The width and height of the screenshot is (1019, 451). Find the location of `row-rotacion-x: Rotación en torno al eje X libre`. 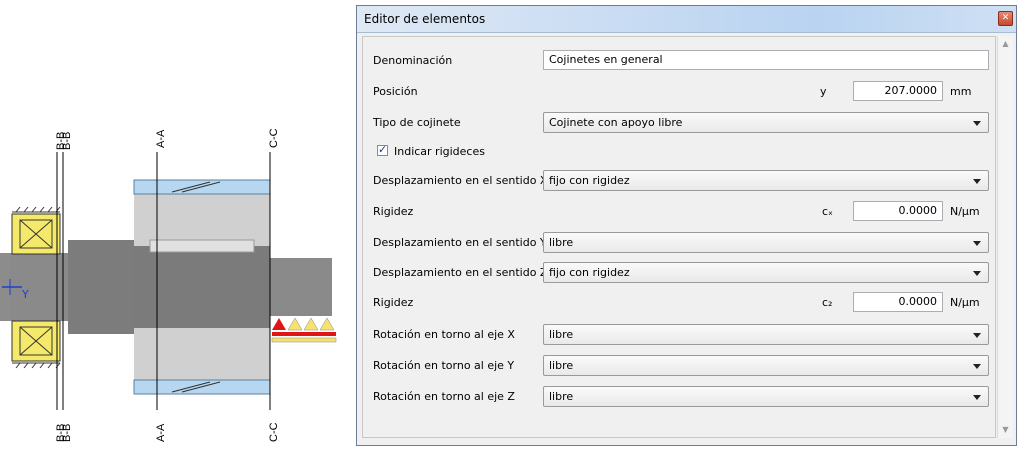

row-rotacion-x: Rotación en torno al eje X libre is located at coordinates (680, 335).